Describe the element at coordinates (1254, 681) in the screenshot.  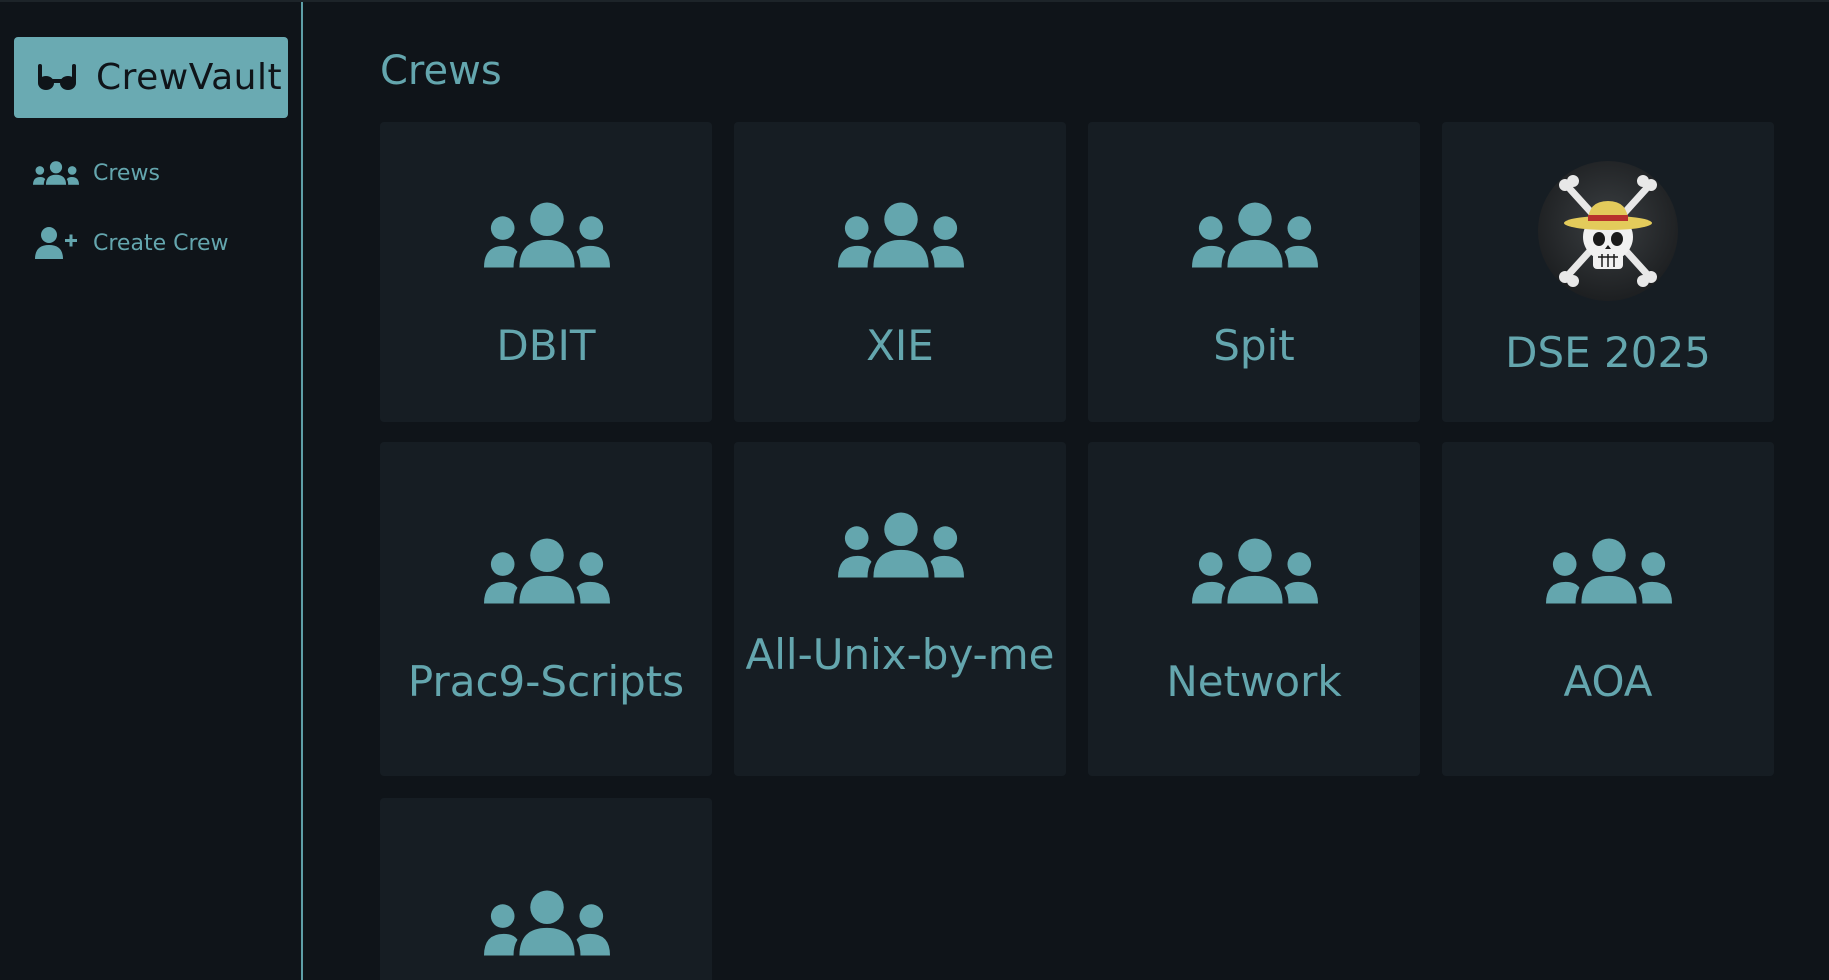
I see `crew-name: Network` at that location.